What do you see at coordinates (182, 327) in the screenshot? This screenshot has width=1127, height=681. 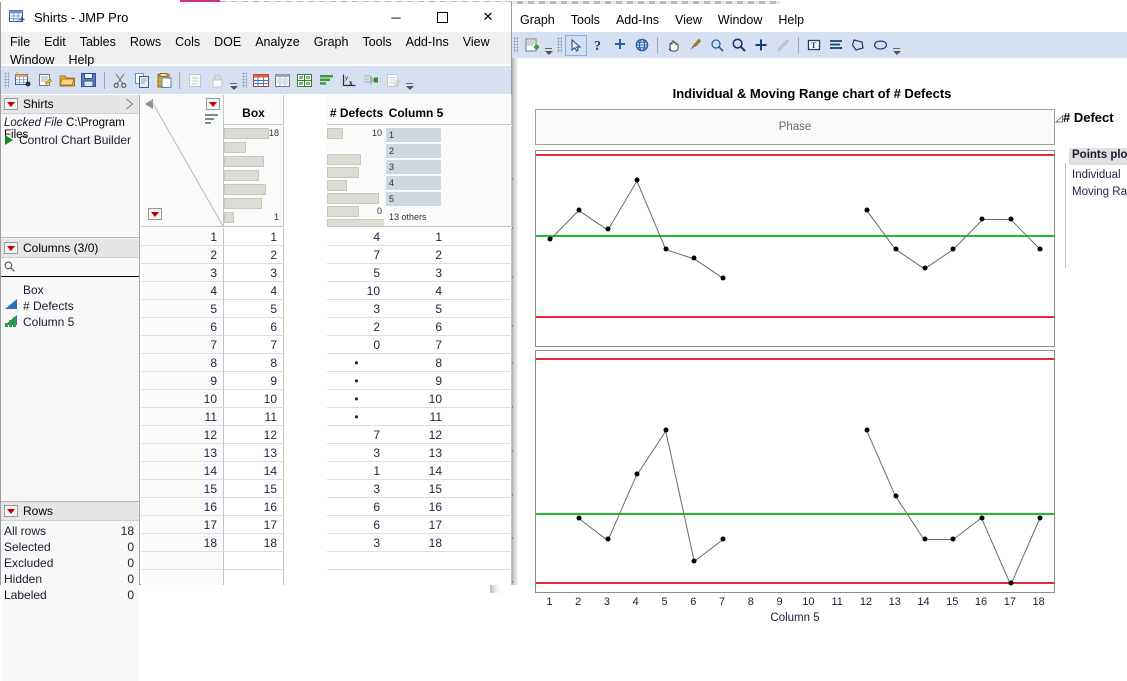 I see `row-header: 6` at bounding box center [182, 327].